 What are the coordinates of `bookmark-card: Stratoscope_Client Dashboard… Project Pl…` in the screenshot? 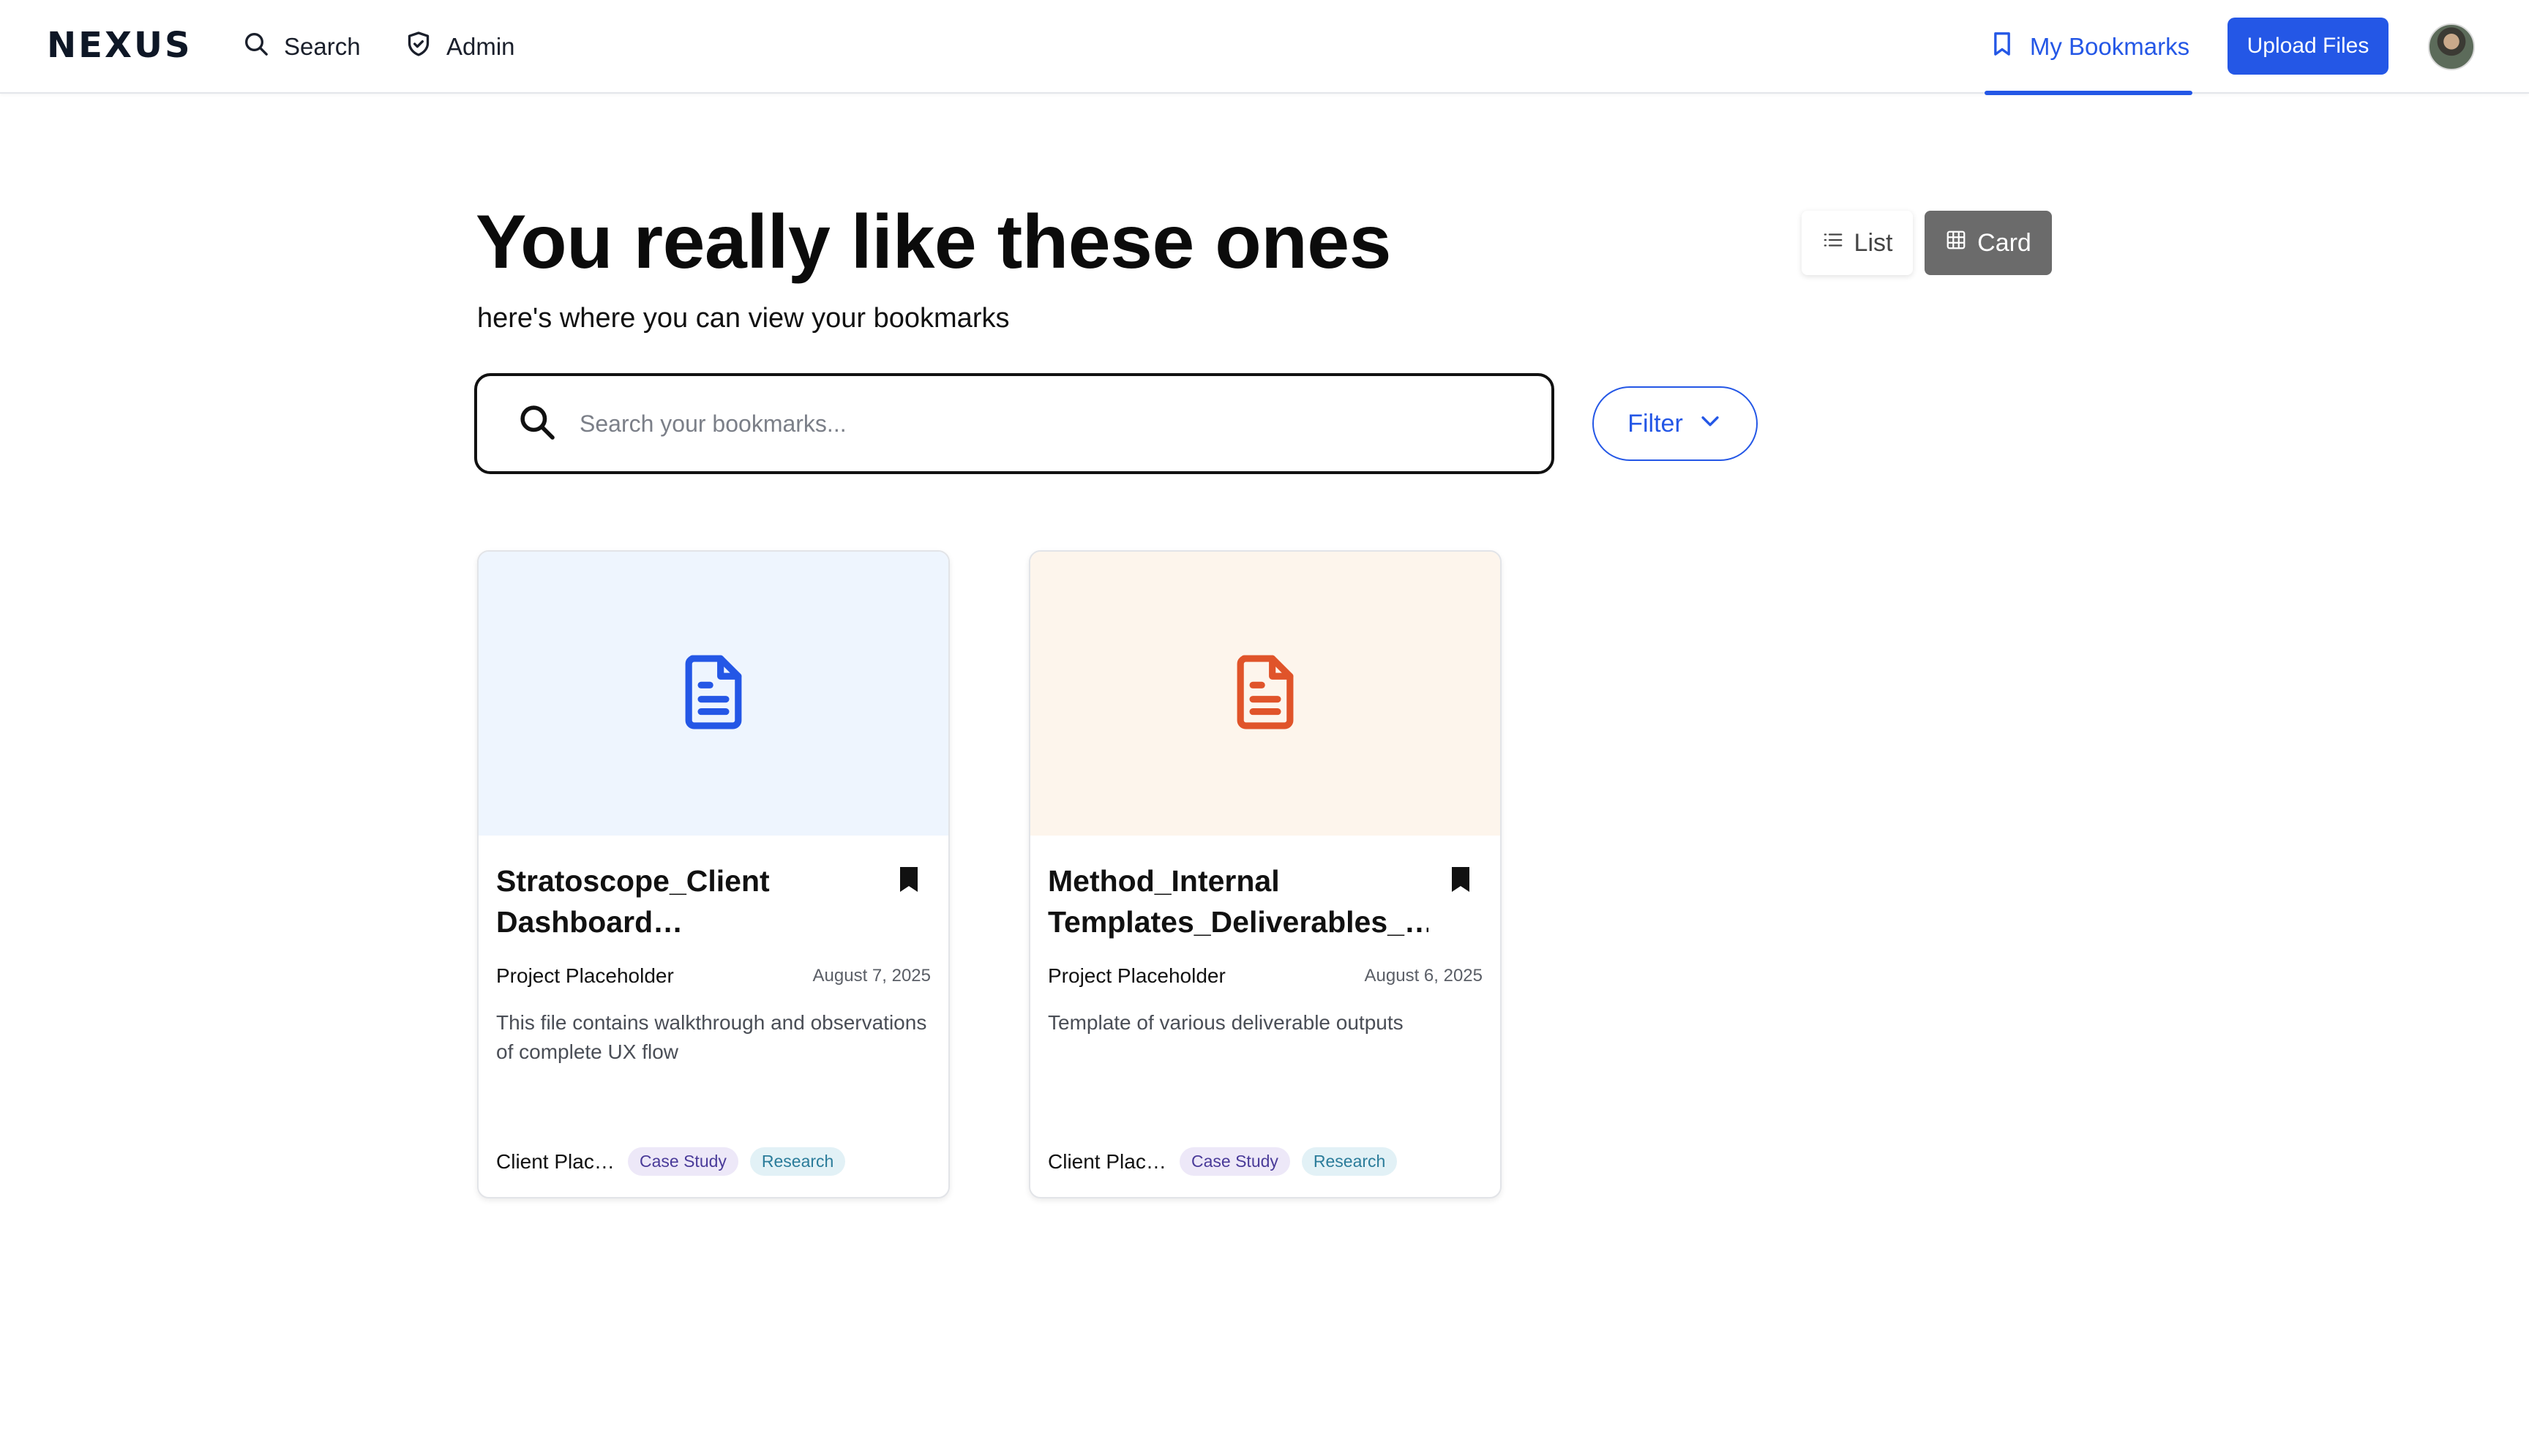 It's located at (713, 874).